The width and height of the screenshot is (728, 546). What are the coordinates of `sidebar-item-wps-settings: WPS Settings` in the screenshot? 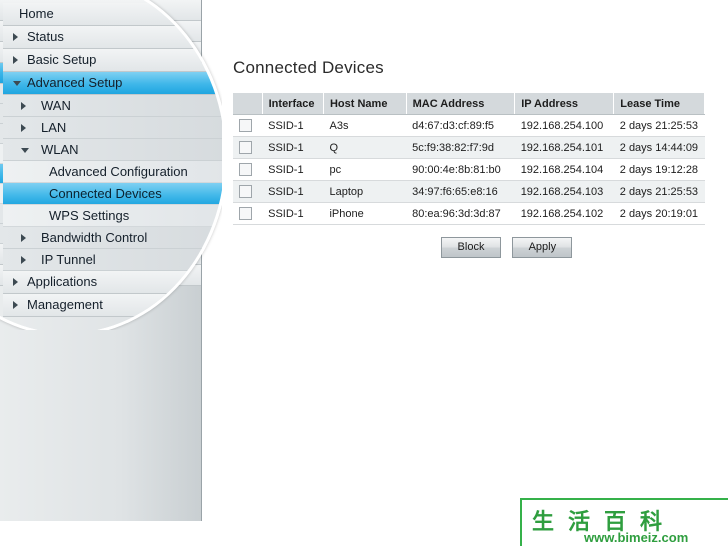 It's located at (100, 194).